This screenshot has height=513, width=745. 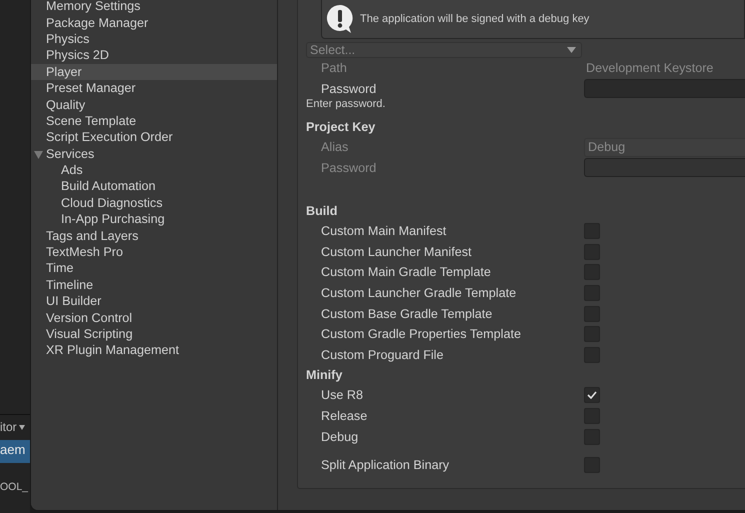 I want to click on section-heading: Project Key, so click(x=341, y=127).